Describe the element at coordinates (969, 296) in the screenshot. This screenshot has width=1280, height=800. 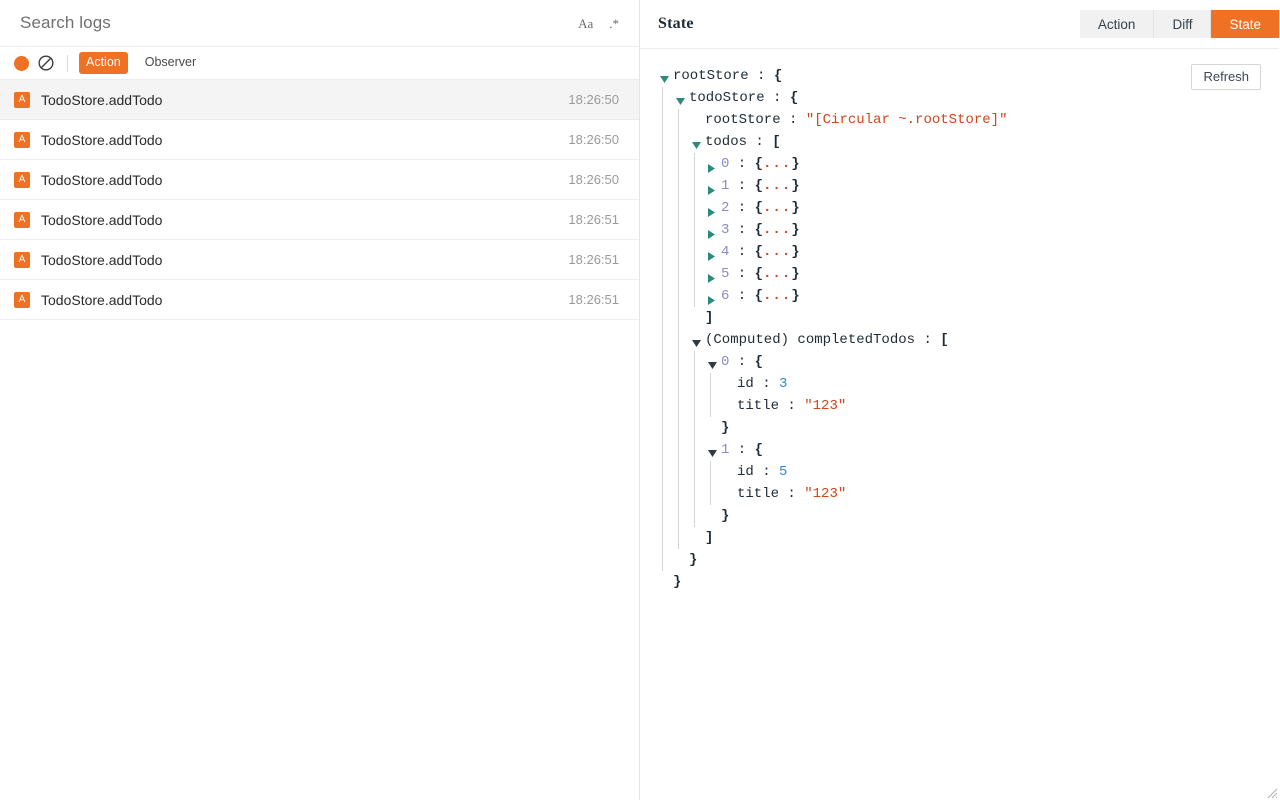
I see `tree-row: 6 : {...}` at that location.